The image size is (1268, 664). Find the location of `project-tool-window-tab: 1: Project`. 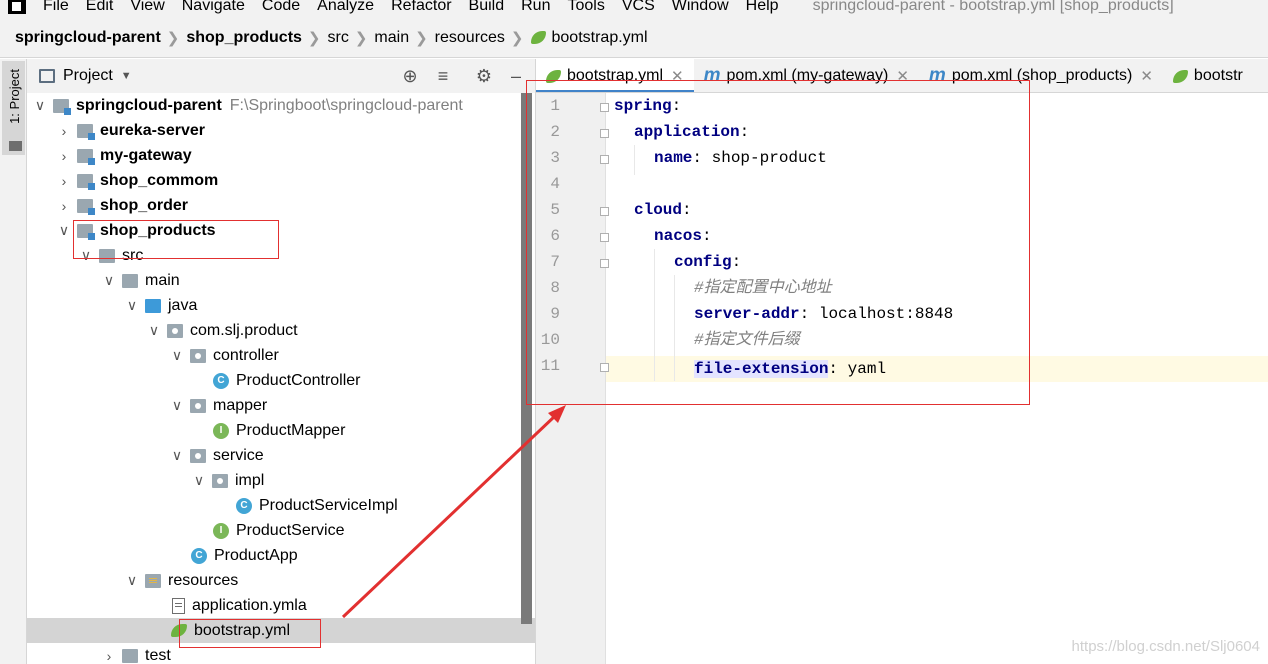

project-tool-window-tab: 1: Project is located at coordinates (13, 108).